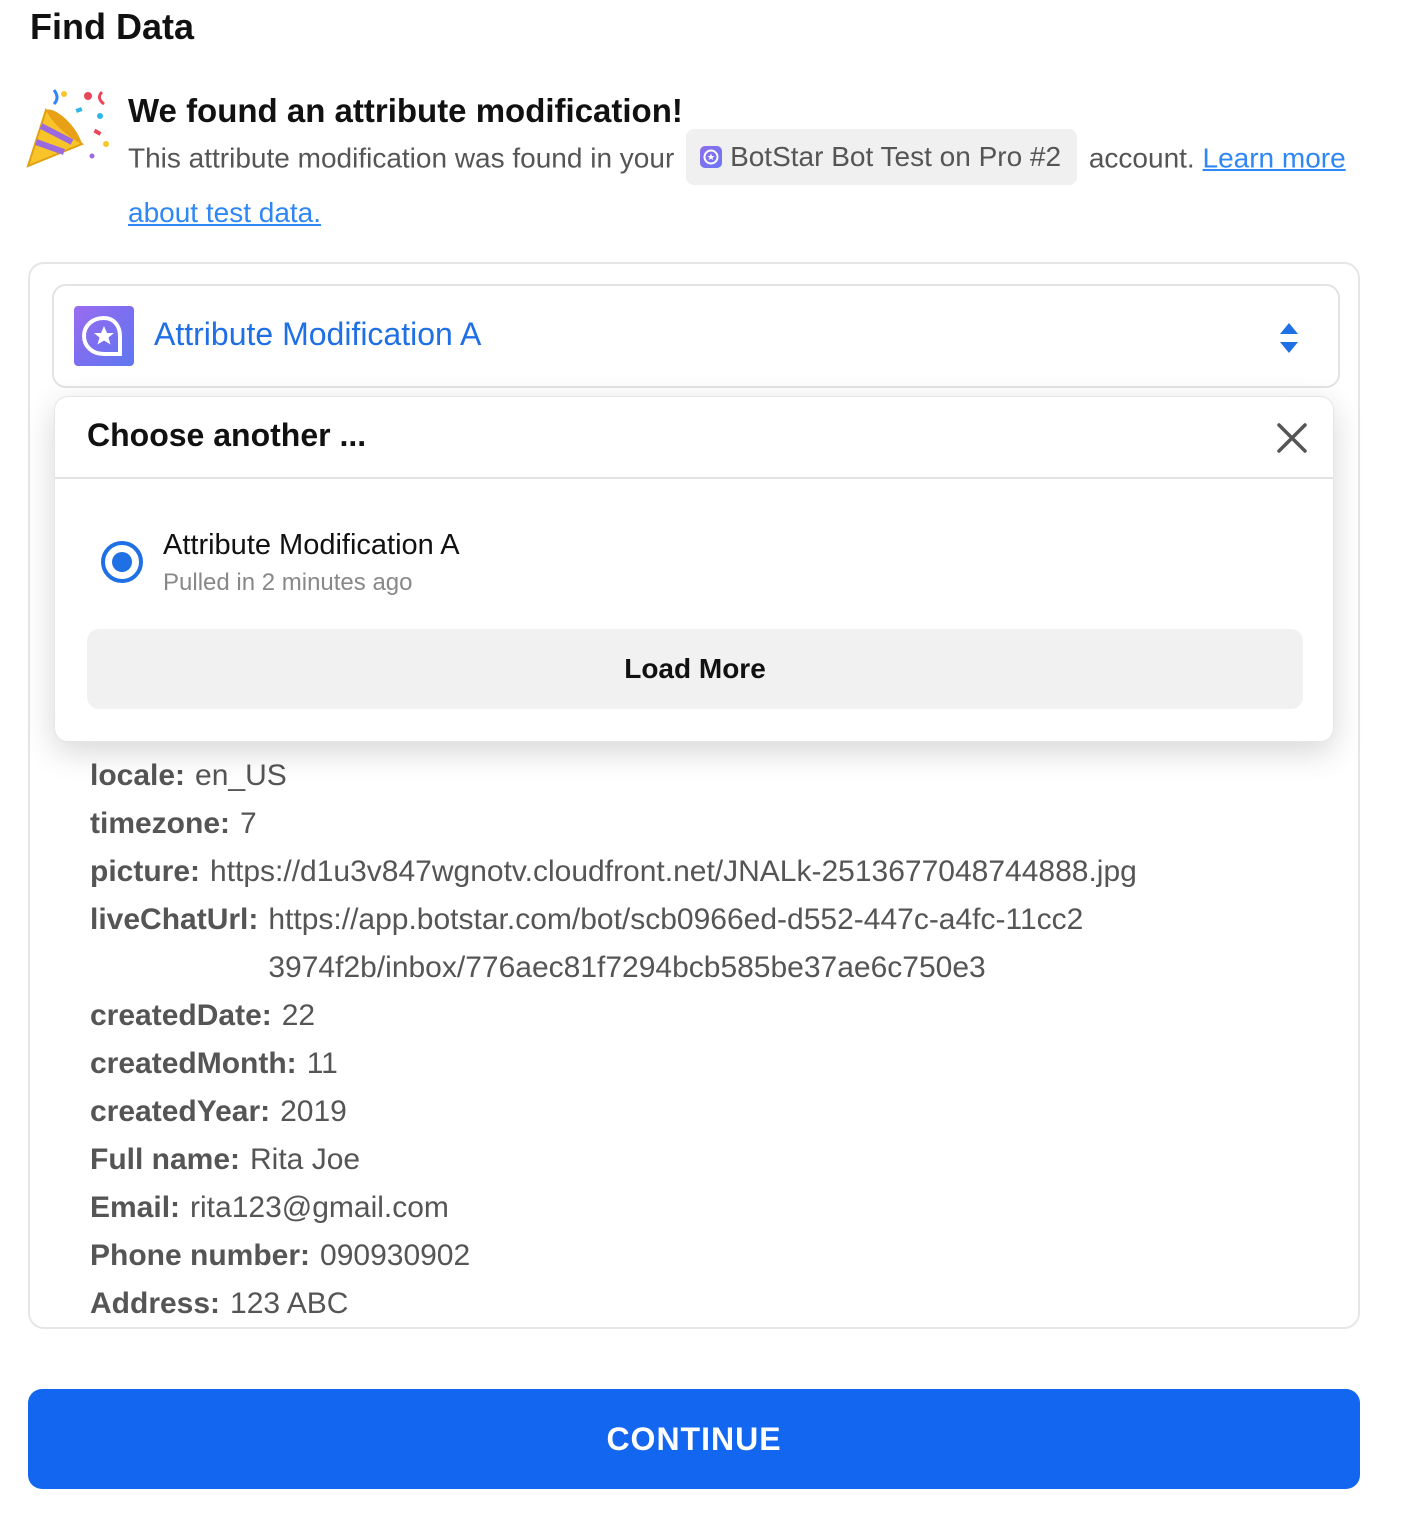 The height and width of the screenshot is (1535, 1410). I want to click on field-key: liveChatUrl:, so click(174, 919).